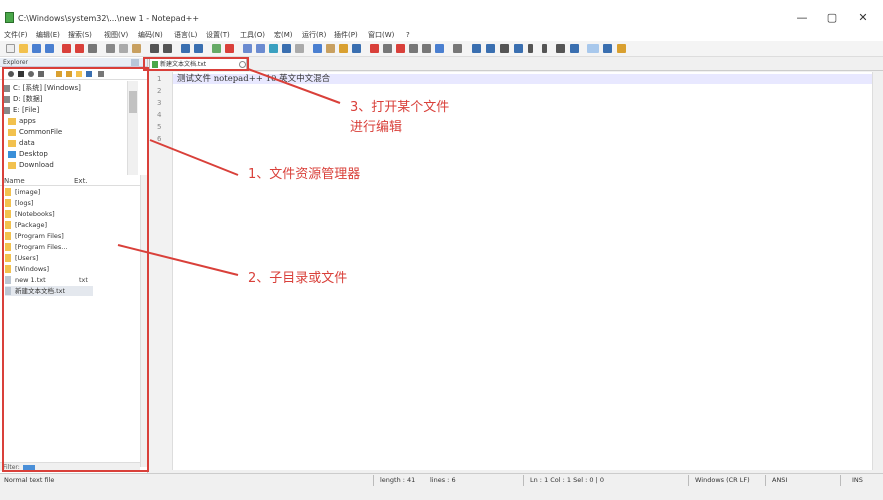  Describe the element at coordinates (400, 107) in the screenshot. I see `annotation-open-file: 3、打开某个文件` at that location.